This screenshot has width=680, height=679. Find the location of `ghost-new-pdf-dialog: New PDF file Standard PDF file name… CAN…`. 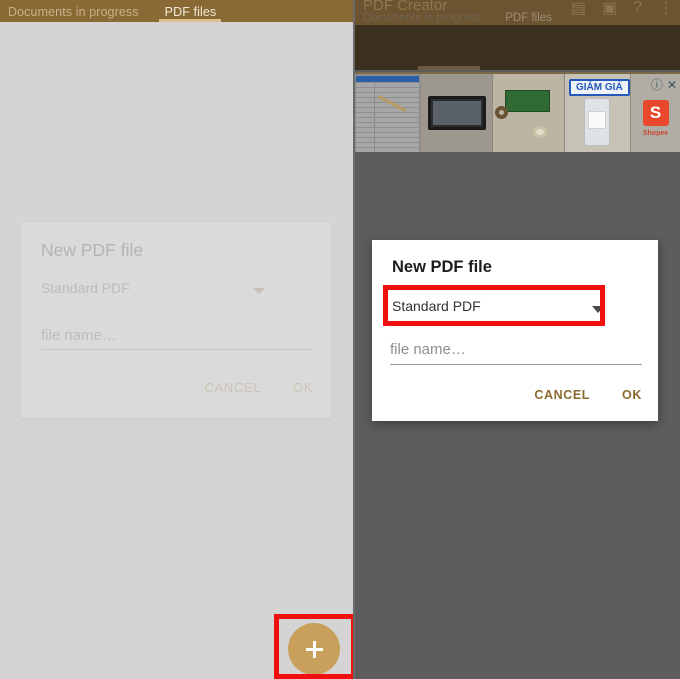

ghost-new-pdf-dialog: New PDF file Standard PDF file name… CAN… is located at coordinates (176, 320).